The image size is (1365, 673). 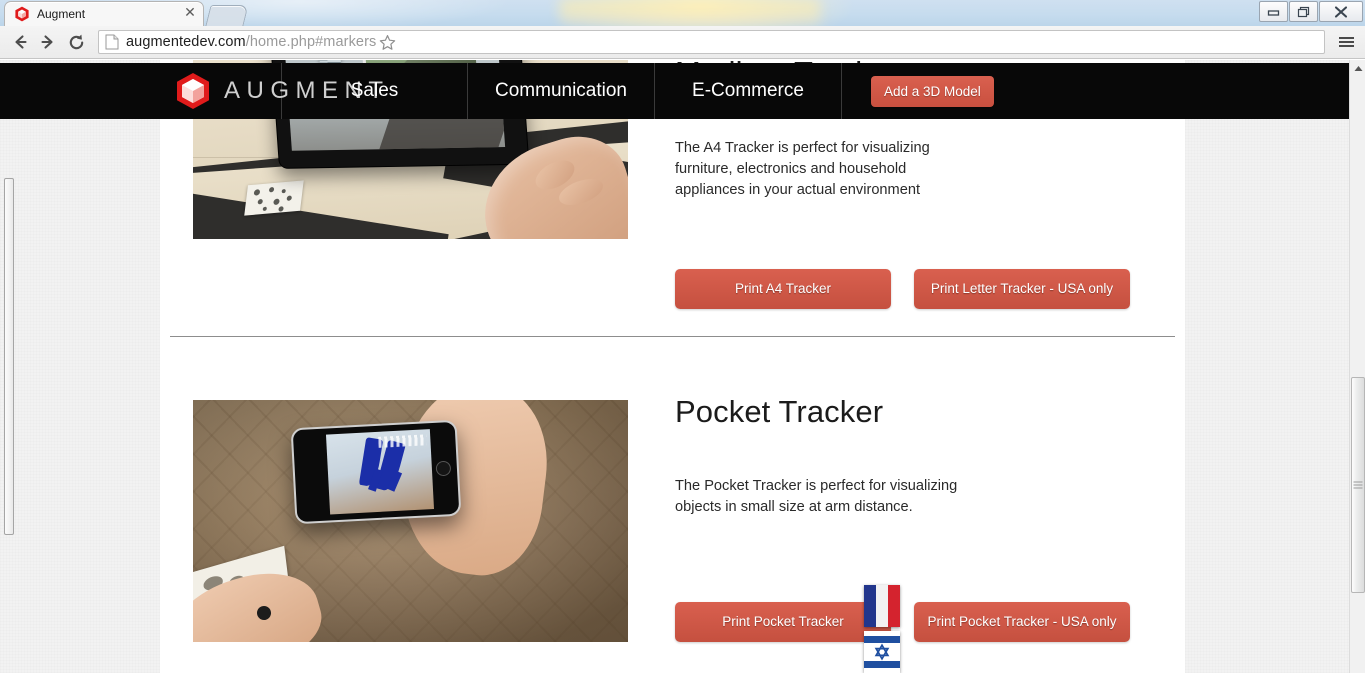 I want to click on browser-tab-augment: Augment ✕, so click(x=104, y=13).